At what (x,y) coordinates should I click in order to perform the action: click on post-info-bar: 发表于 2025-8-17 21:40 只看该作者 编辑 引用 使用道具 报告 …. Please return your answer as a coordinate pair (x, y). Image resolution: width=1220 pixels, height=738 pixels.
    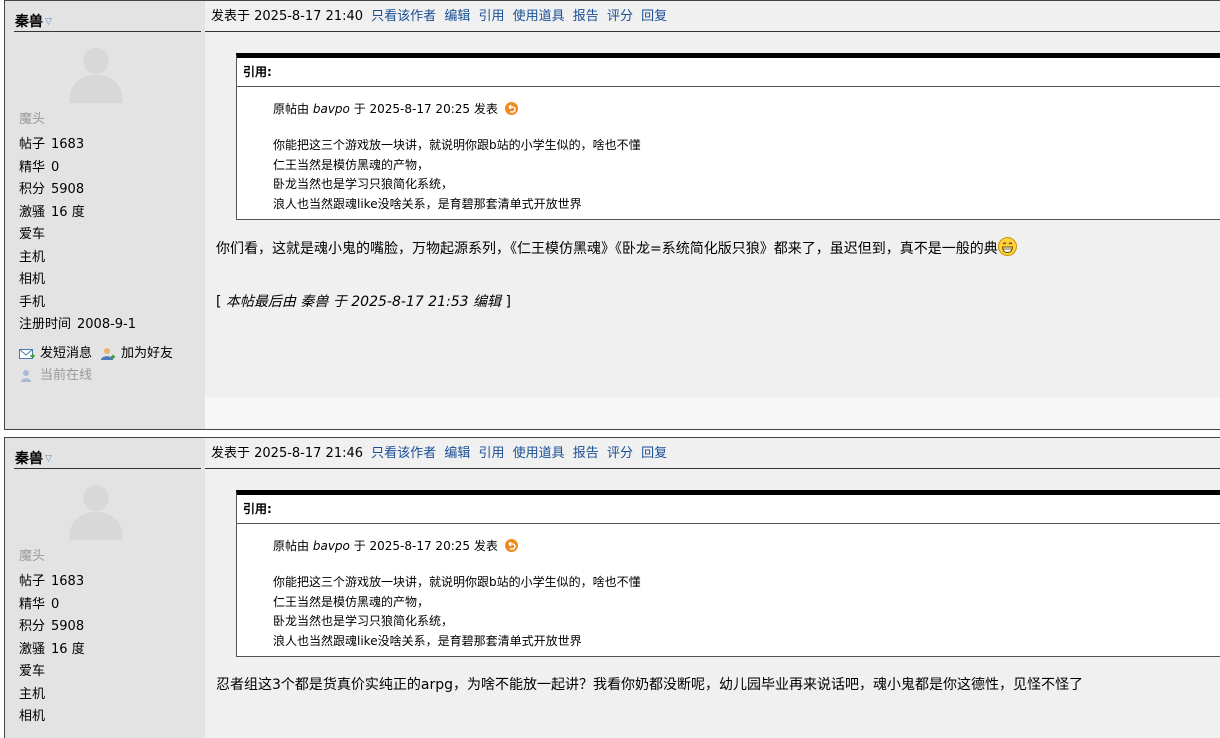
    Looking at the image, I should click on (712, 16).